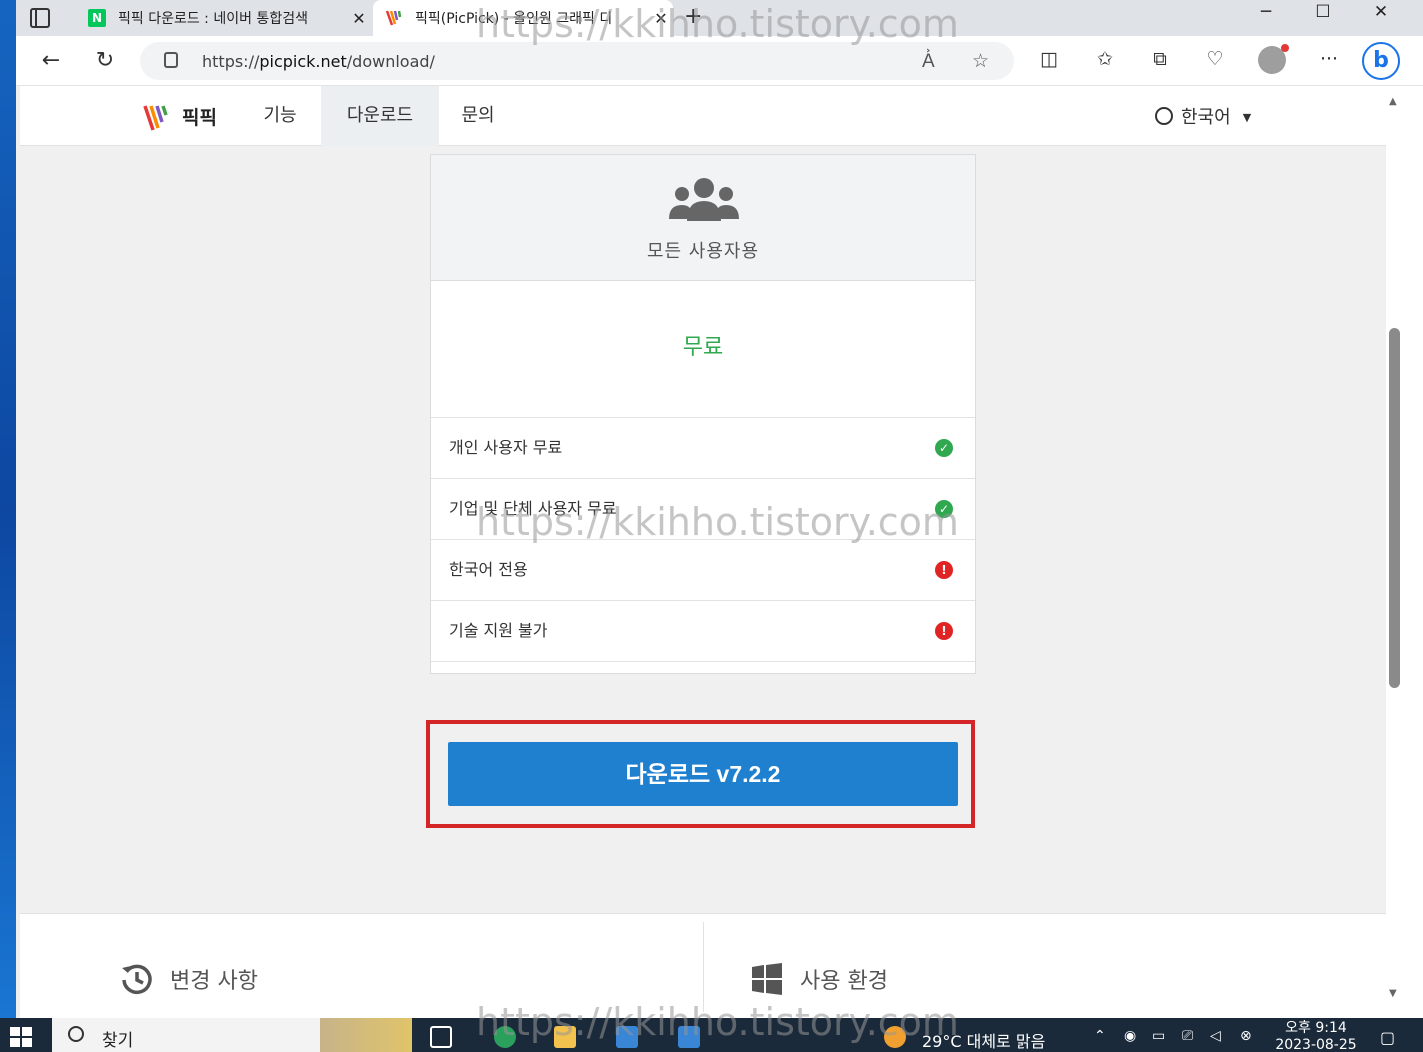  What do you see at coordinates (1130, 1036) in the screenshot?
I see `tray-app-icon: ◉` at bounding box center [1130, 1036].